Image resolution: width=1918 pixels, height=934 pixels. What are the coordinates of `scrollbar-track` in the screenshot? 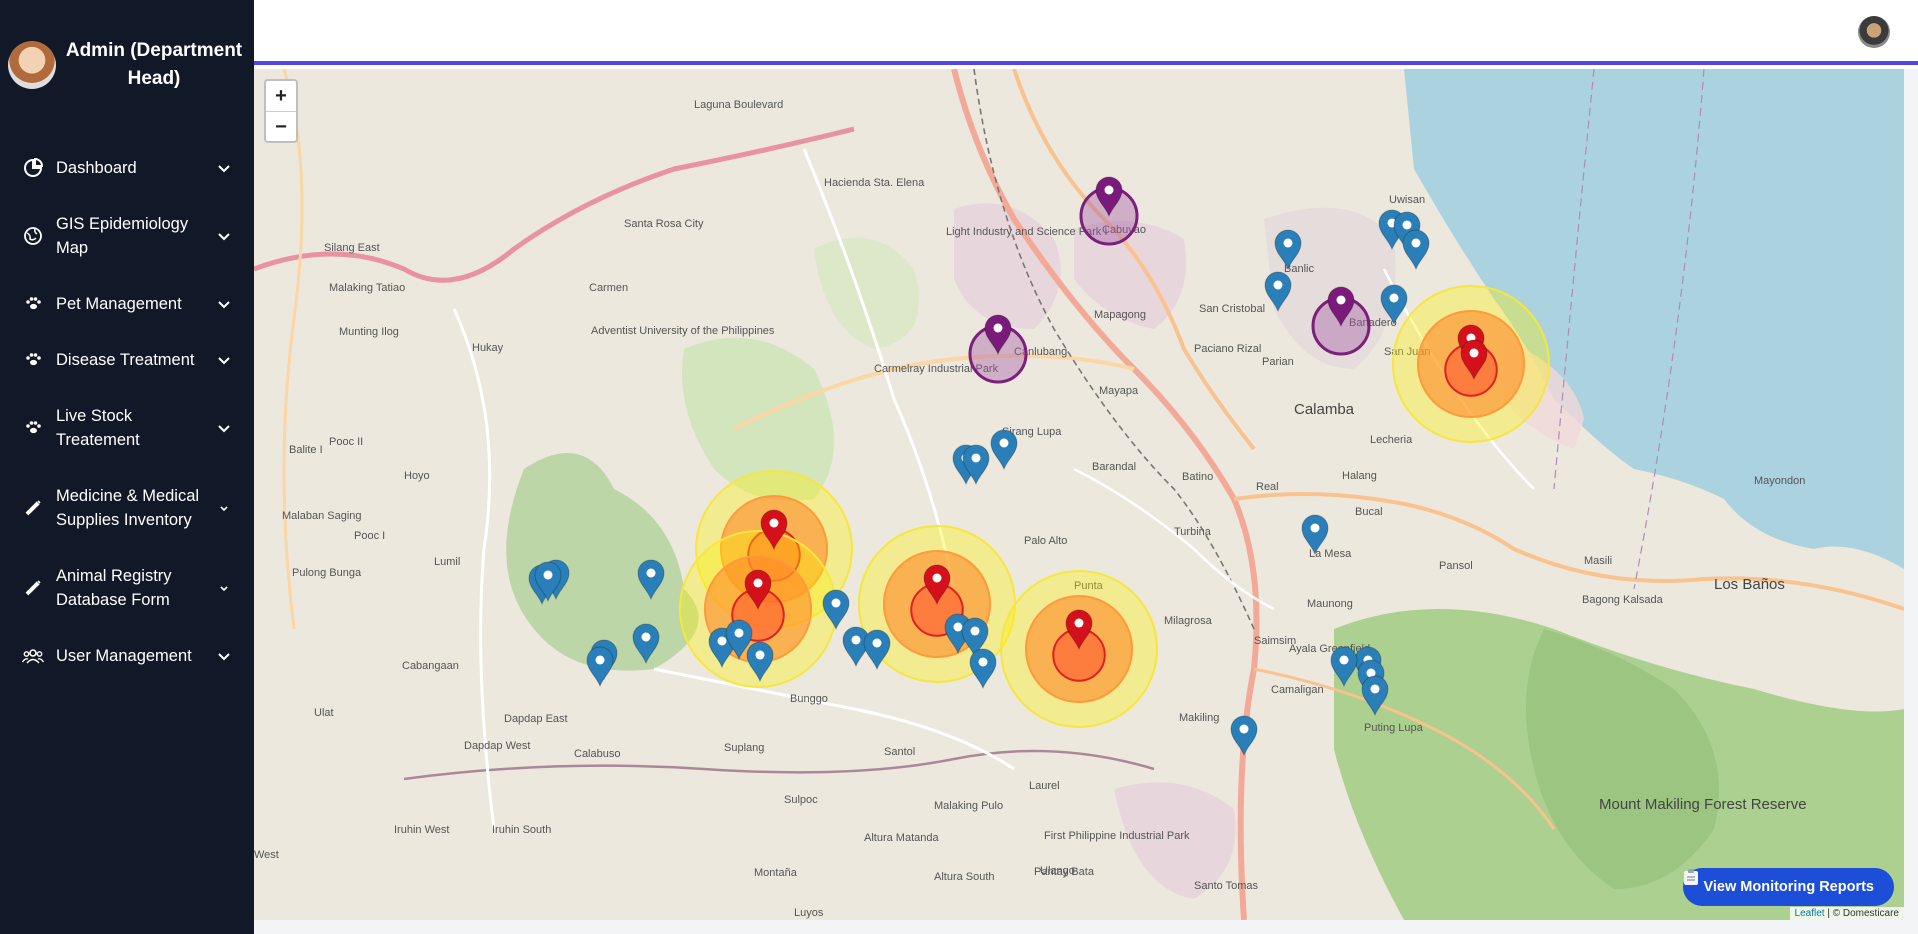 It's located at (1911, 494).